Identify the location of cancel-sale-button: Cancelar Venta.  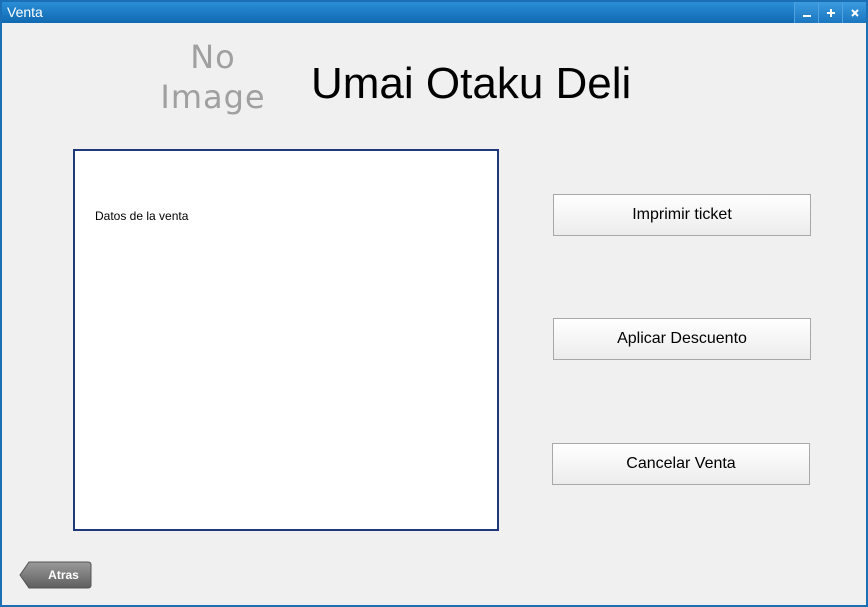
(681, 464).